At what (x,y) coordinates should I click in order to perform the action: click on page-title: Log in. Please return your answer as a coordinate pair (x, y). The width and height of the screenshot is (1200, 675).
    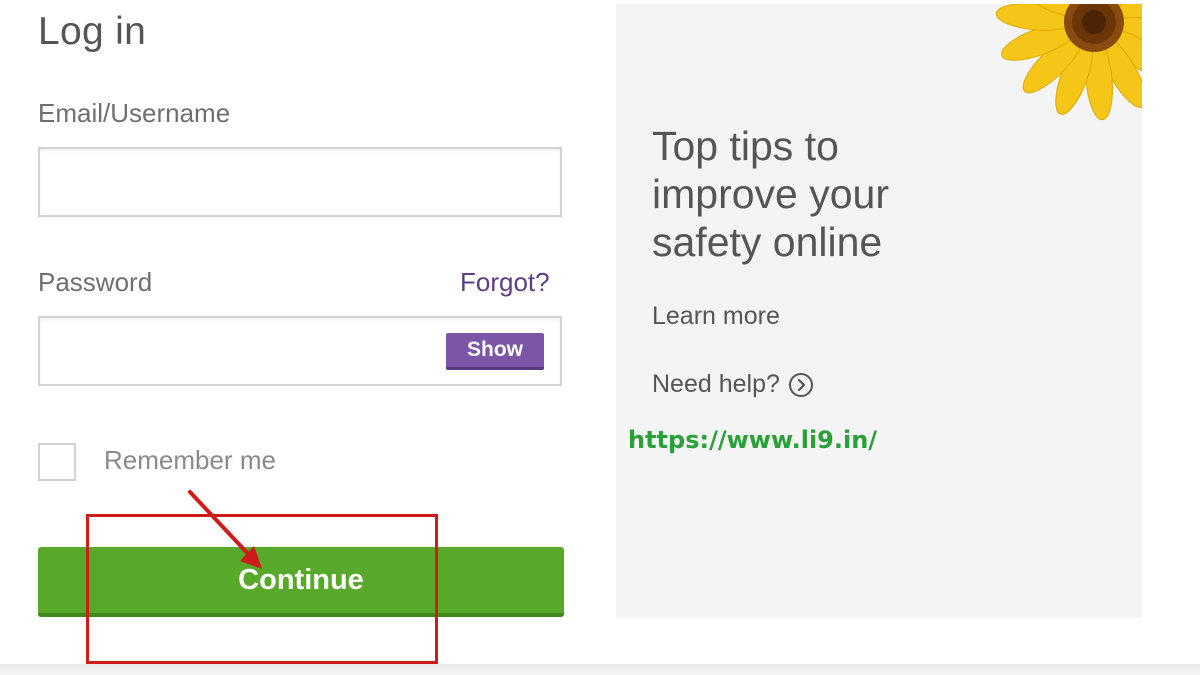
    Looking at the image, I should click on (92, 31).